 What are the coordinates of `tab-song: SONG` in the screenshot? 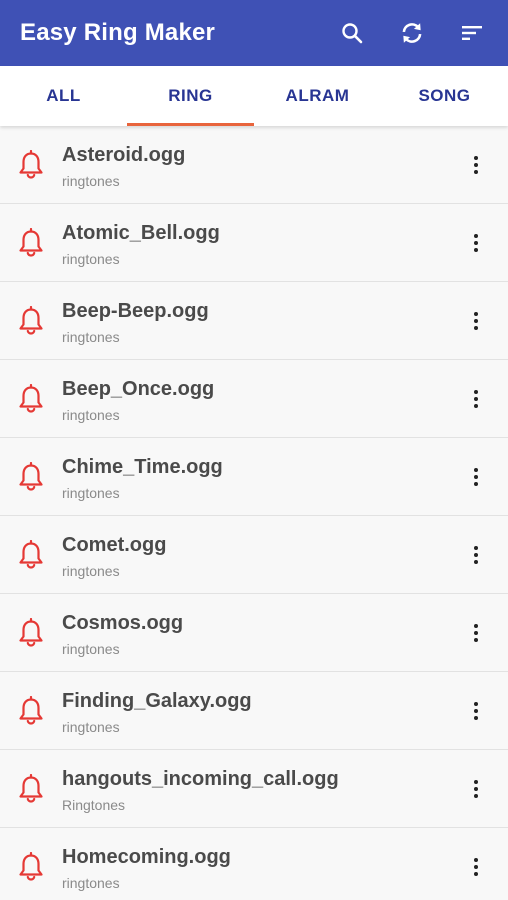 It's located at (444, 96).